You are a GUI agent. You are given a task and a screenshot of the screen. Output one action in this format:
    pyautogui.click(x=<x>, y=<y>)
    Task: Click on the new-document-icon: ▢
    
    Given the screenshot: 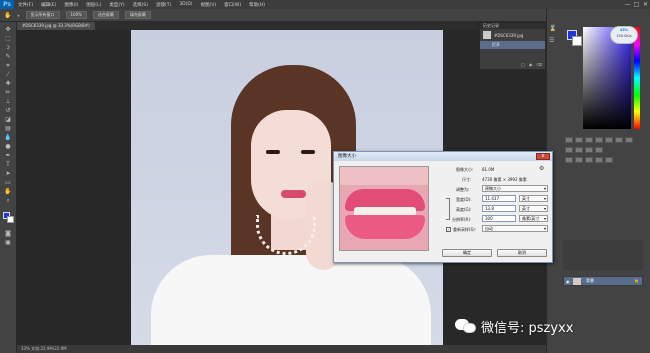 What is the action you would take?
    pyautogui.click(x=523, y=64)
    